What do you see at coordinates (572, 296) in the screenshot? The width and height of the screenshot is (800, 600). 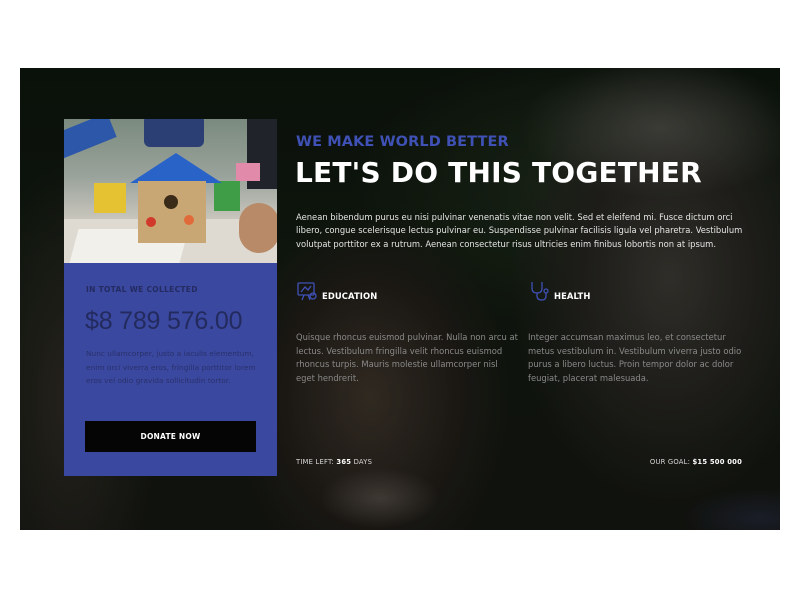 I see `feature-title: HEALTH` at bounding box center [572, 296].